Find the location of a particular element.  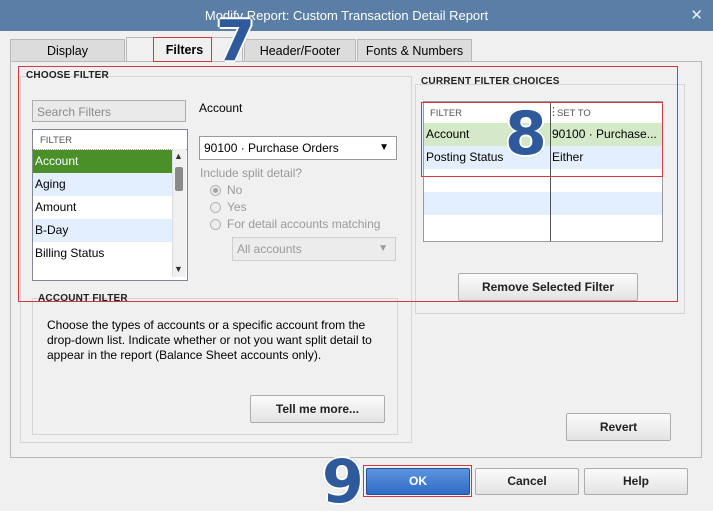

highlight-ok-button is located at coordinates (417, 481).